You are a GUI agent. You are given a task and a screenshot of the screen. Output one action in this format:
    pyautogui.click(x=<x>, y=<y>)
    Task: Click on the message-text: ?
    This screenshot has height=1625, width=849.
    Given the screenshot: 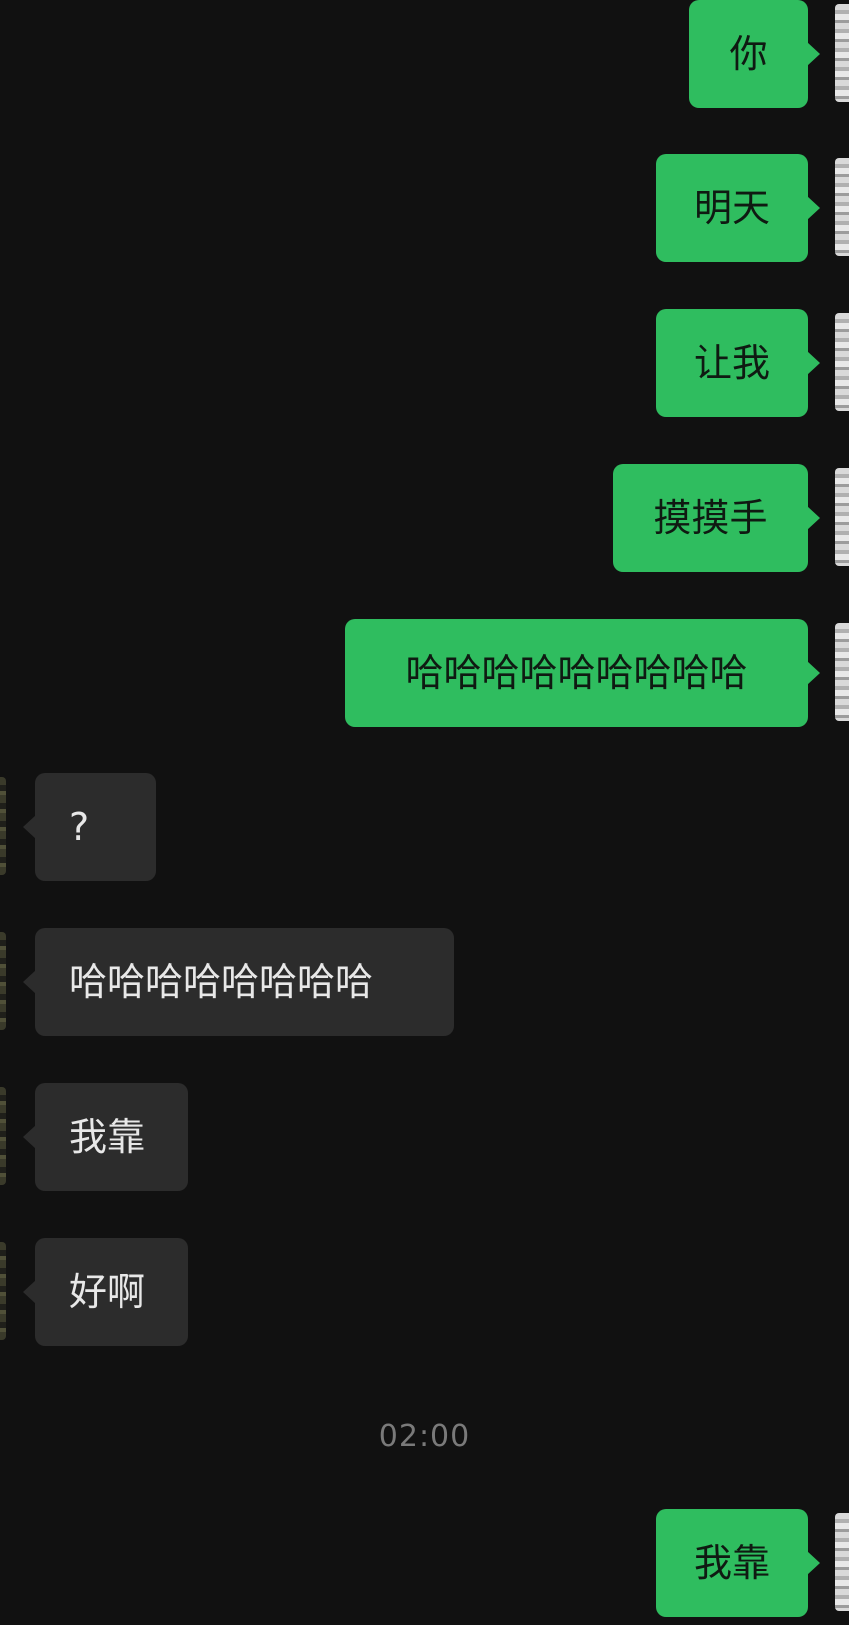 What is the action you would take?
    pyautogui.click(x=79, y=827)
    